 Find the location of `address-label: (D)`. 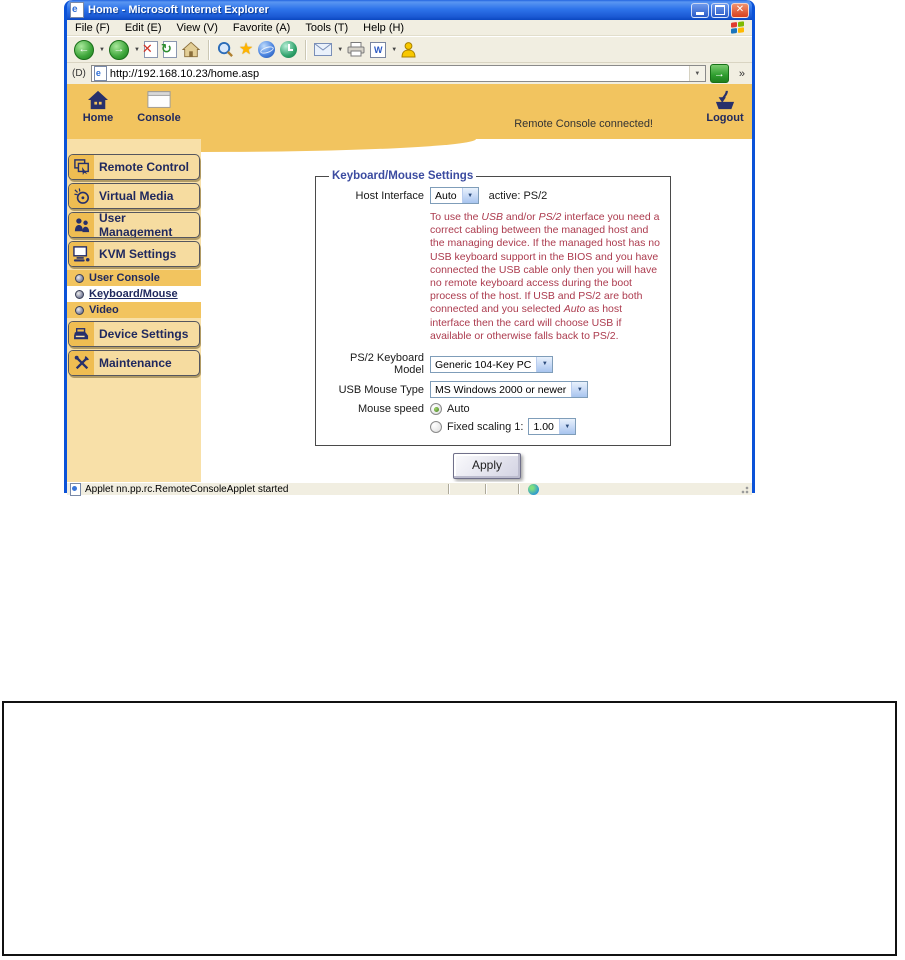

address-label: (D) is located at coordinates (79, 73).